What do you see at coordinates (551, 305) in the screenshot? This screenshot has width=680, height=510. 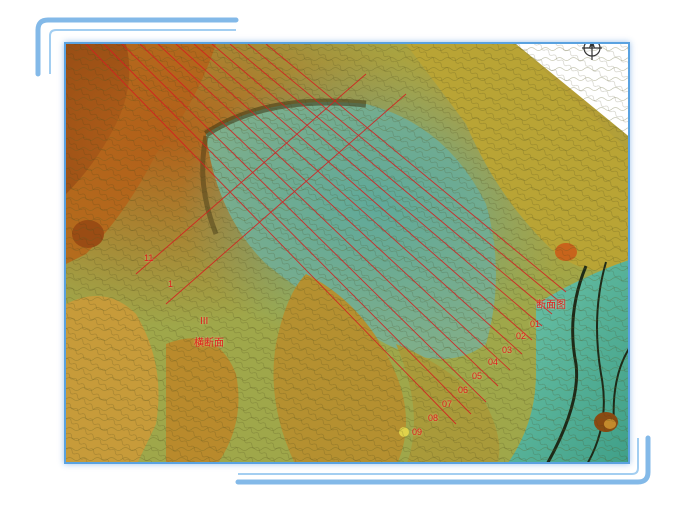 I see `section-label-right: 断面图` at bounding box center [551, 305].